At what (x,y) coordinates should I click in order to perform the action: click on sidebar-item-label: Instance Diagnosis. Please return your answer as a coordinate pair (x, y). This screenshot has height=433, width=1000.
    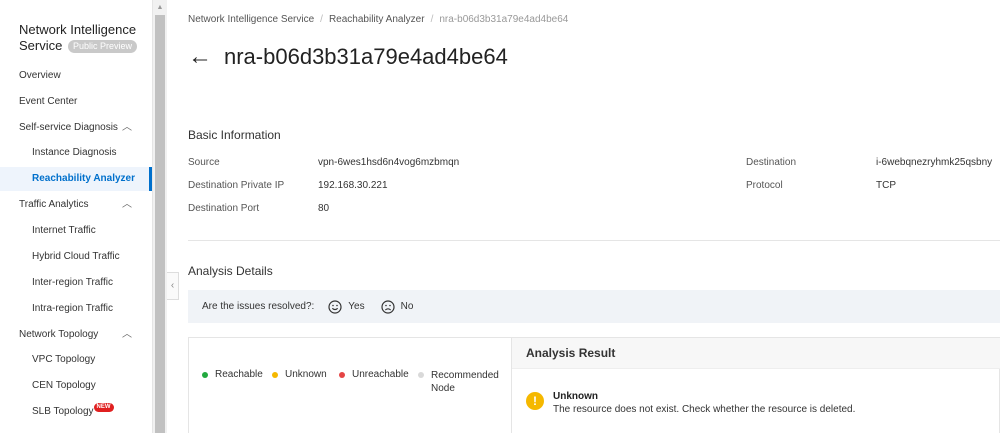
    Looking at the image, I should click on (74, 152).